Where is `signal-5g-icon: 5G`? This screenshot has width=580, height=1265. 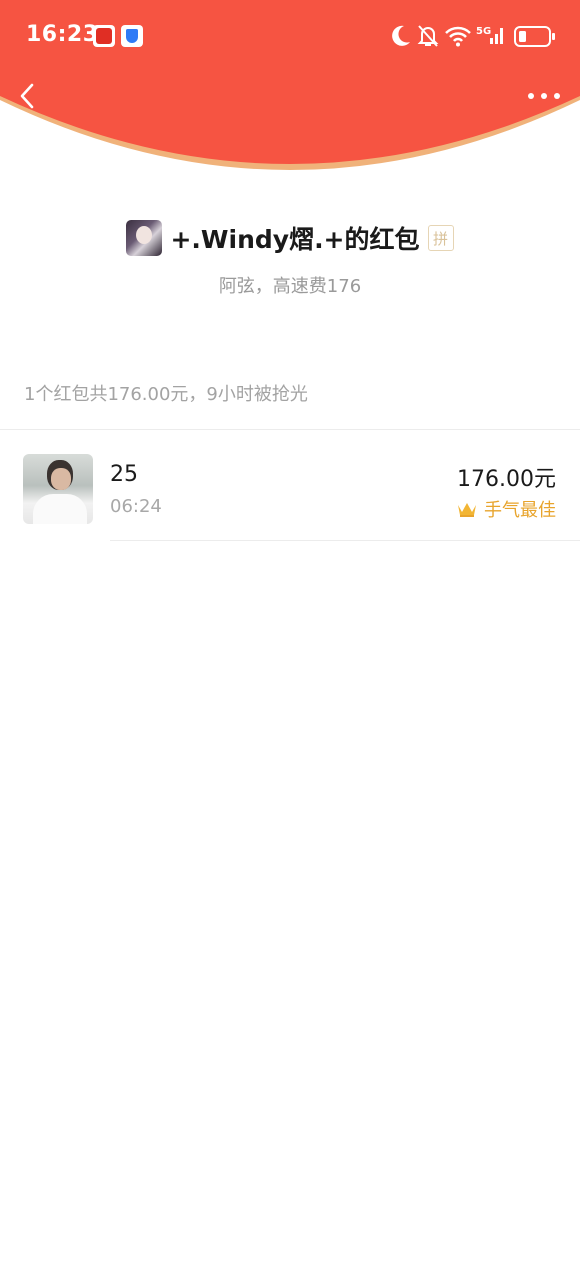
signal-5g-icon: 5G is located at coordinates (489, 35).